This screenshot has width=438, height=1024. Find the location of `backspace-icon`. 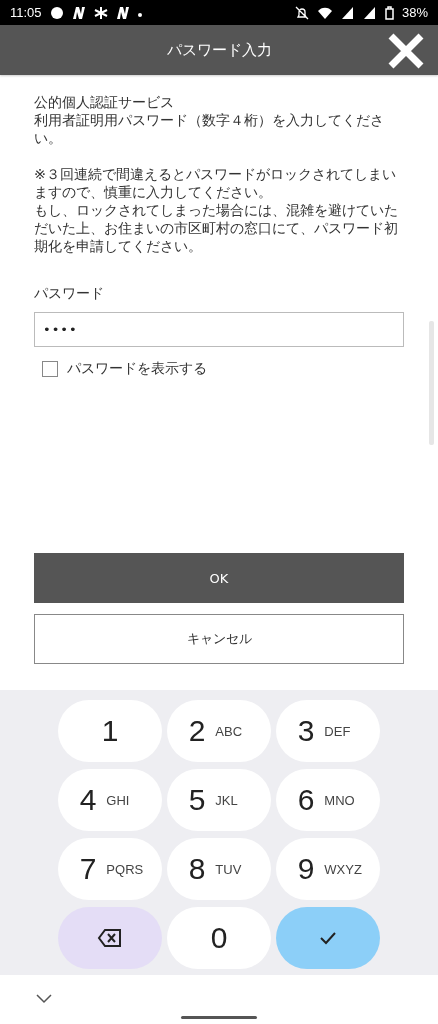

backspace-icon is located at coordinates (110, 938).